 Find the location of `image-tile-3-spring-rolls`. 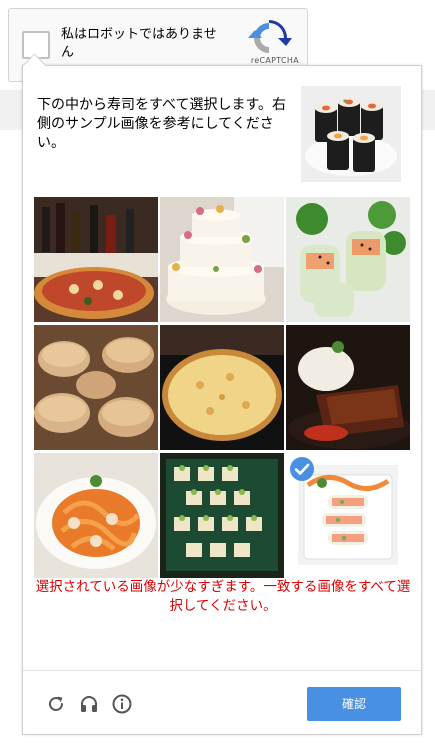

image-tile-3-spring-rolls is located at coordinates (348, 259).